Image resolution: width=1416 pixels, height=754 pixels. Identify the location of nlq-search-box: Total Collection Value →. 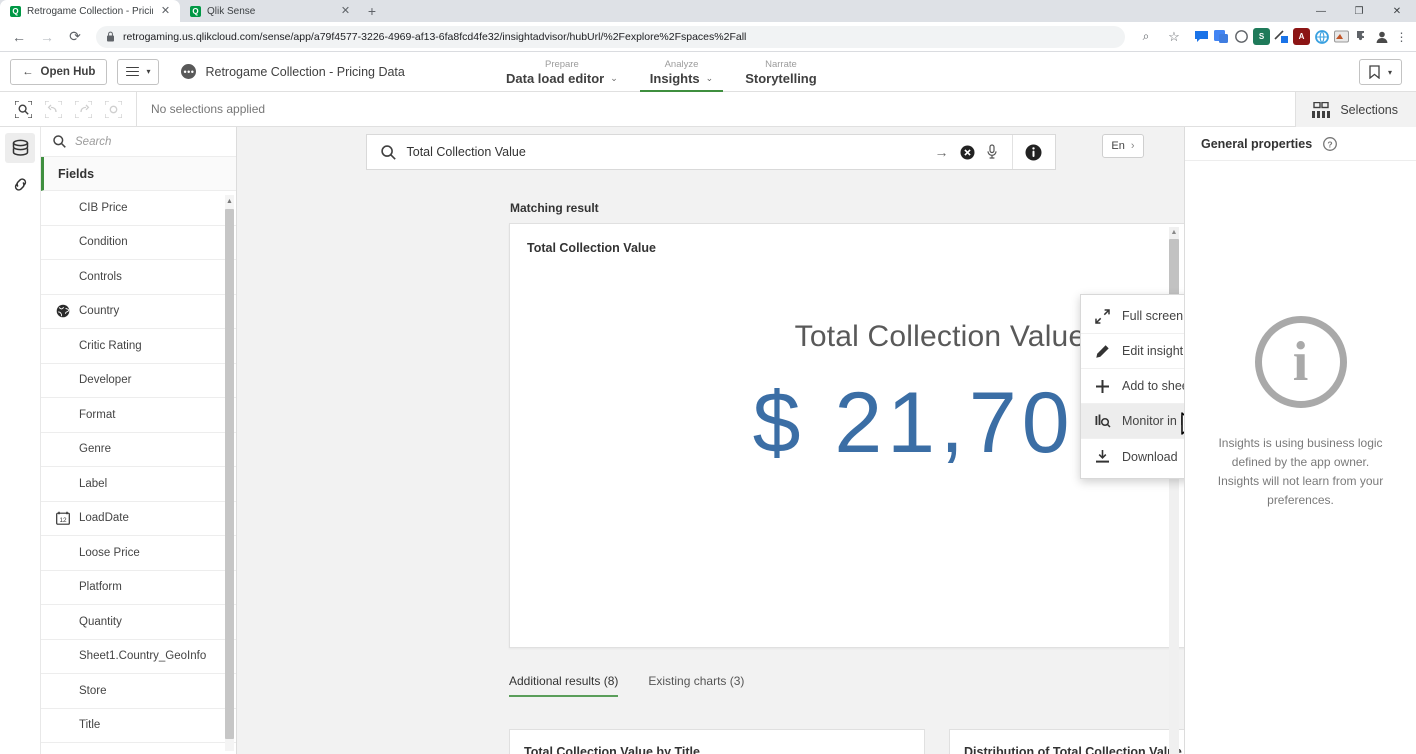
(710, 152).